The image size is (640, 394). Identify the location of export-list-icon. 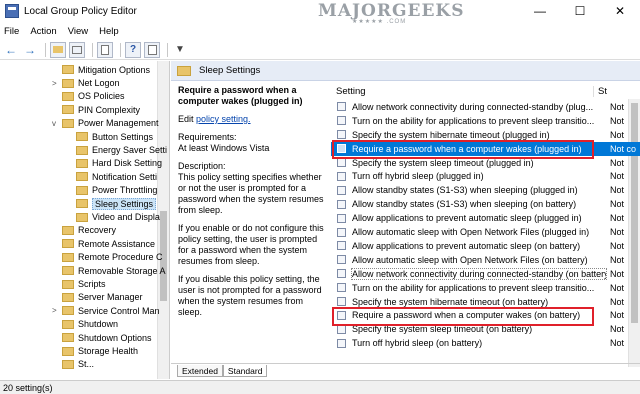
(105, 49).